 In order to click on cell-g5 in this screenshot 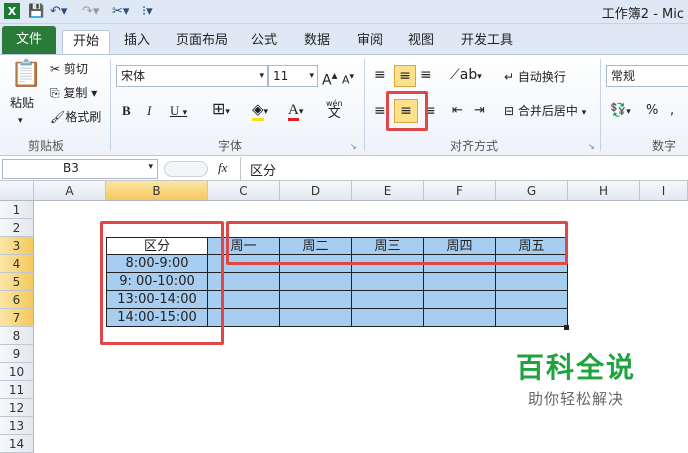, I will do `click(532, 282)`.